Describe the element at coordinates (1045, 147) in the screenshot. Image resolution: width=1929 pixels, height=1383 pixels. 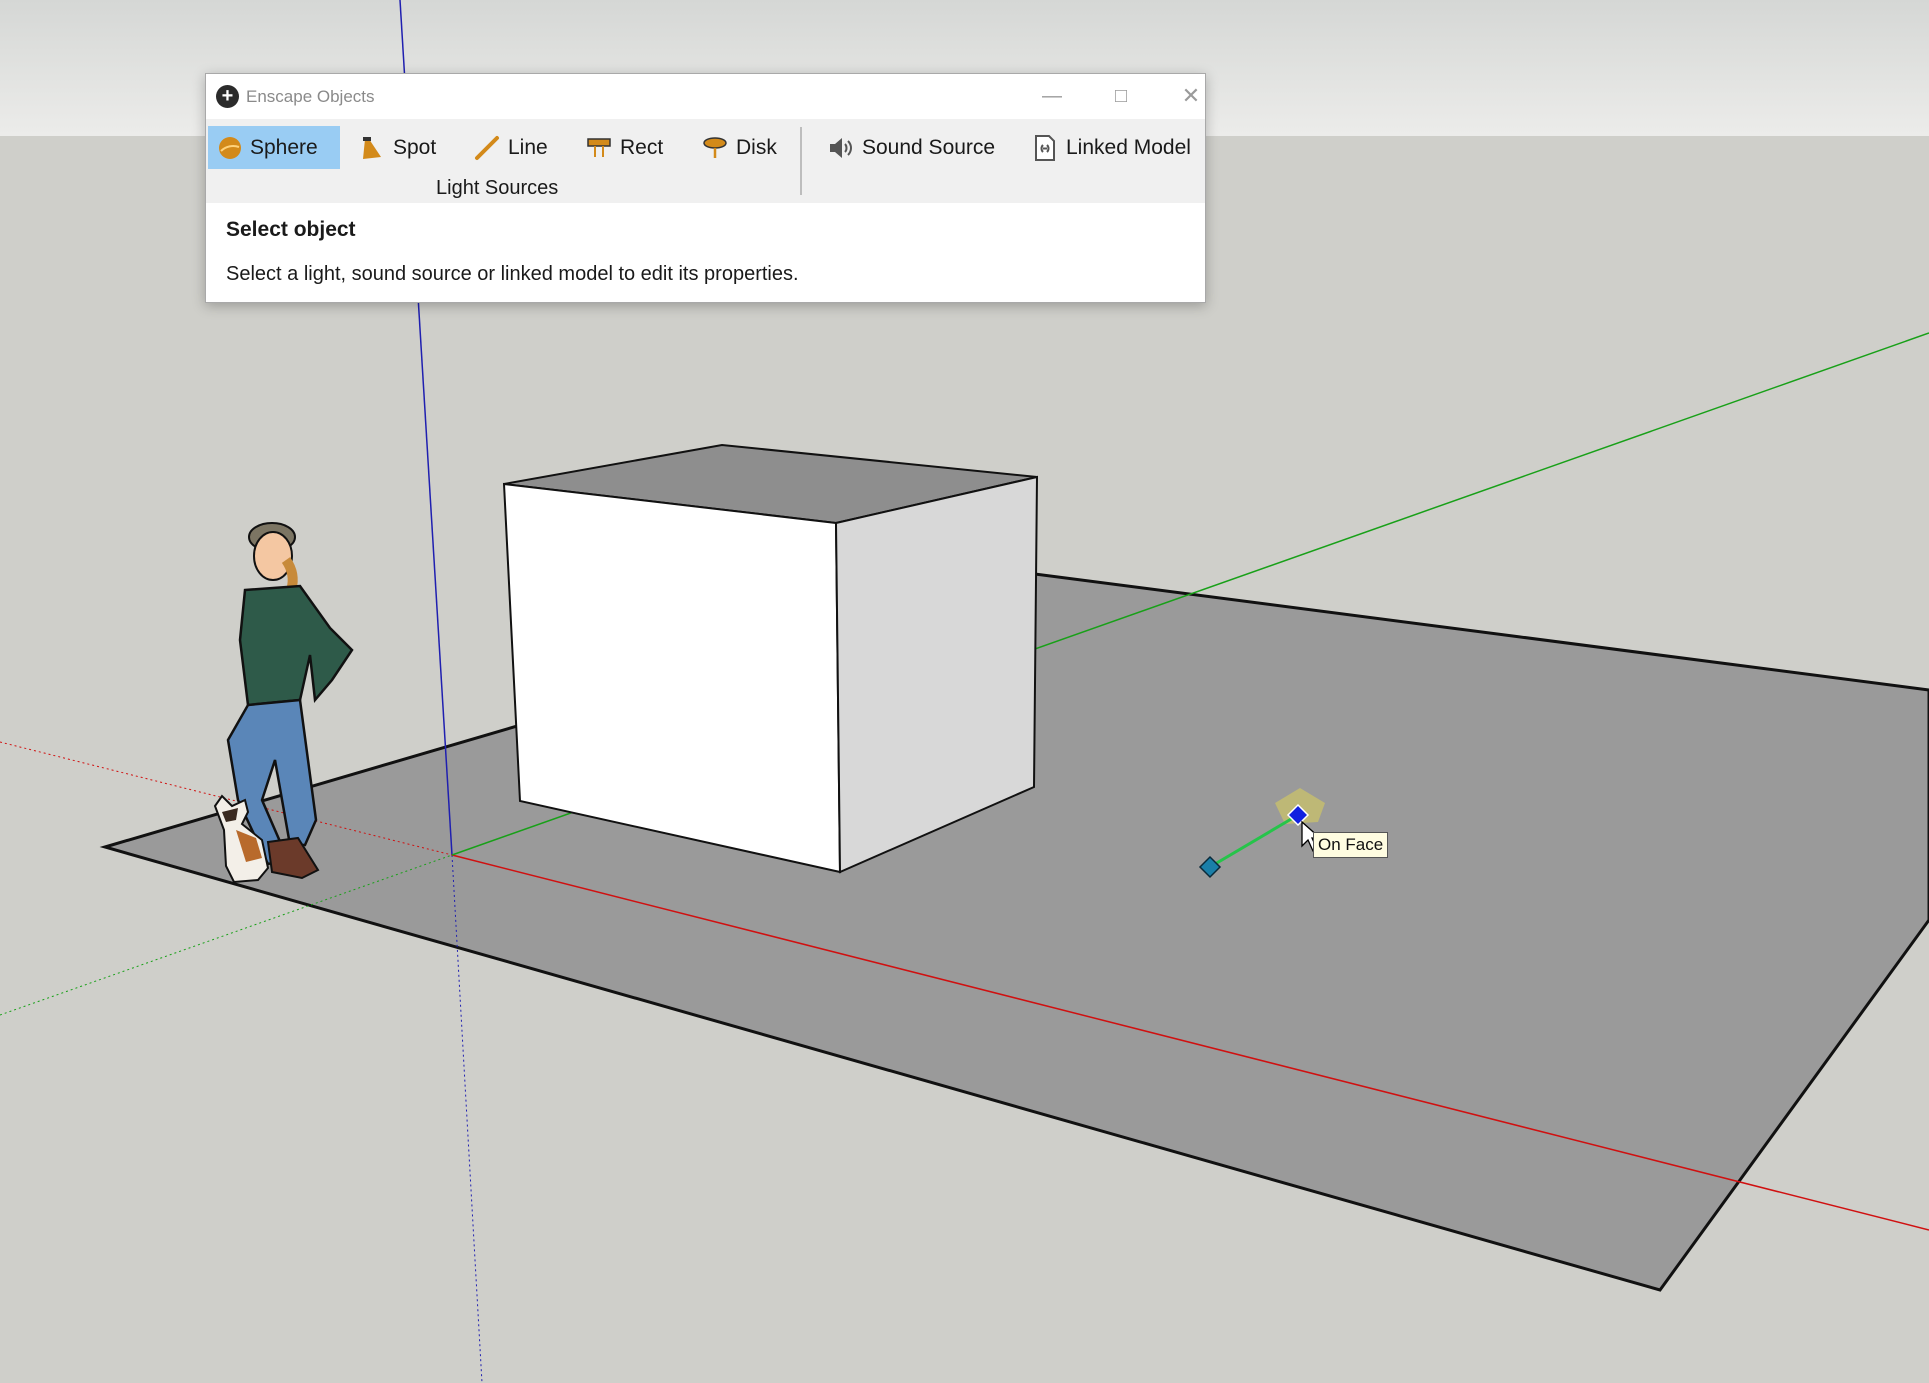
I see `linked-model-icon` at that location.